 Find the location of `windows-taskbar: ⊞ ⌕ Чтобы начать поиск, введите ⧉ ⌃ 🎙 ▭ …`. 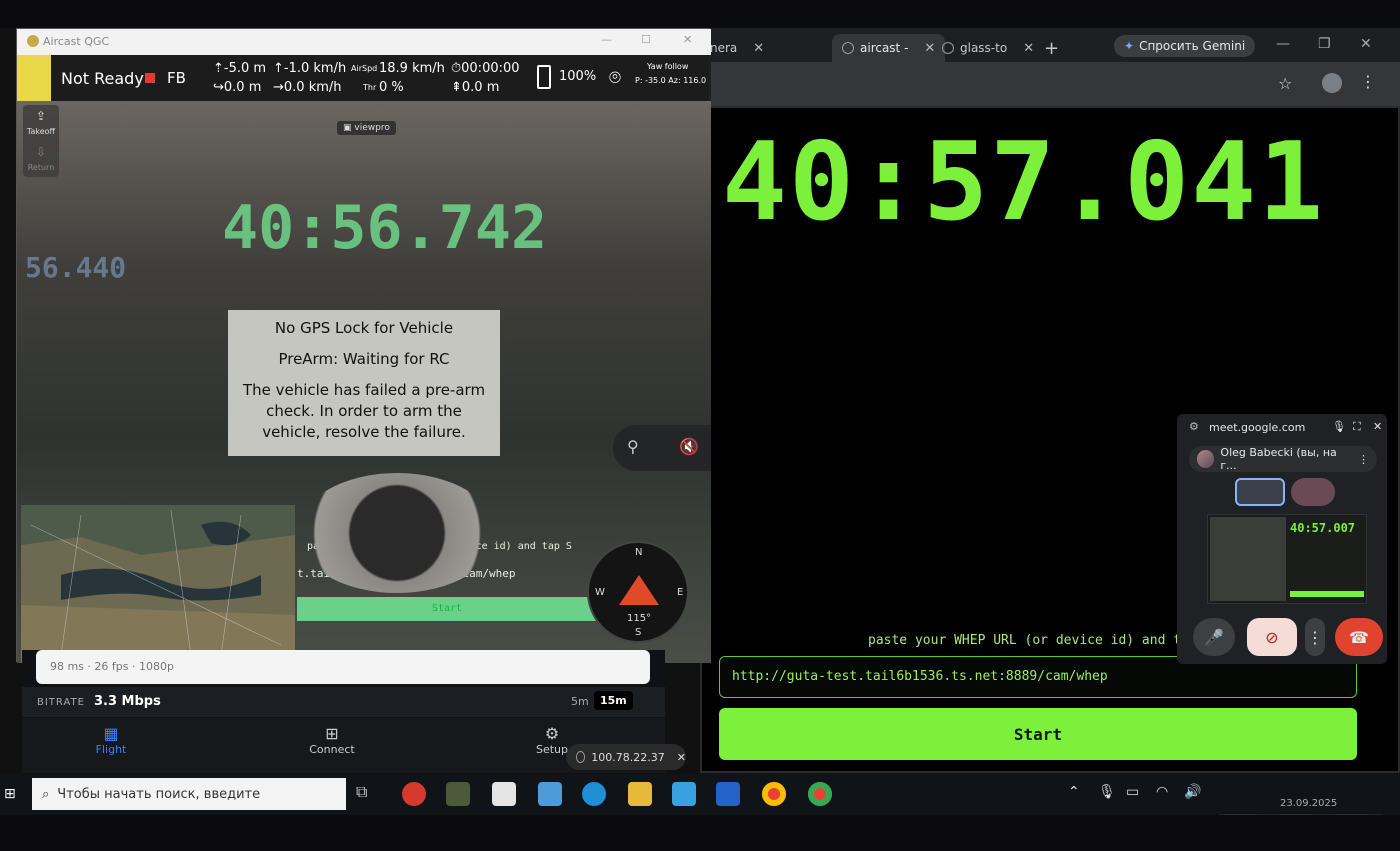

windows-taskbar: ⊞ ⌕ Чтобы начать поиск, введите ⧉ ⌃ 🎙 ▭ … is located at coordinates (700, 794).